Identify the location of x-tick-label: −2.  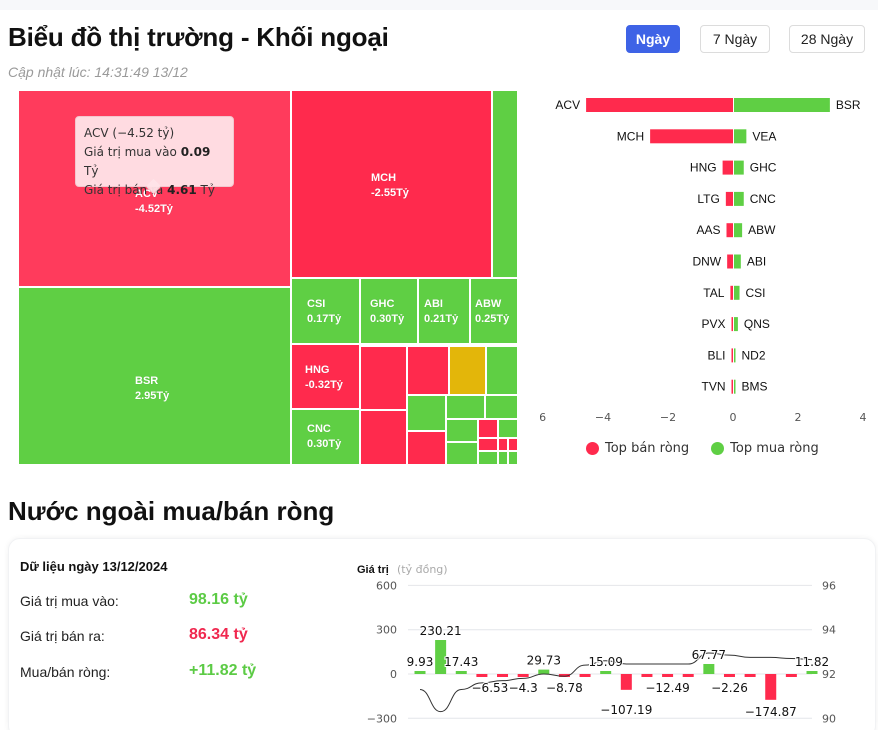
(668, 417).